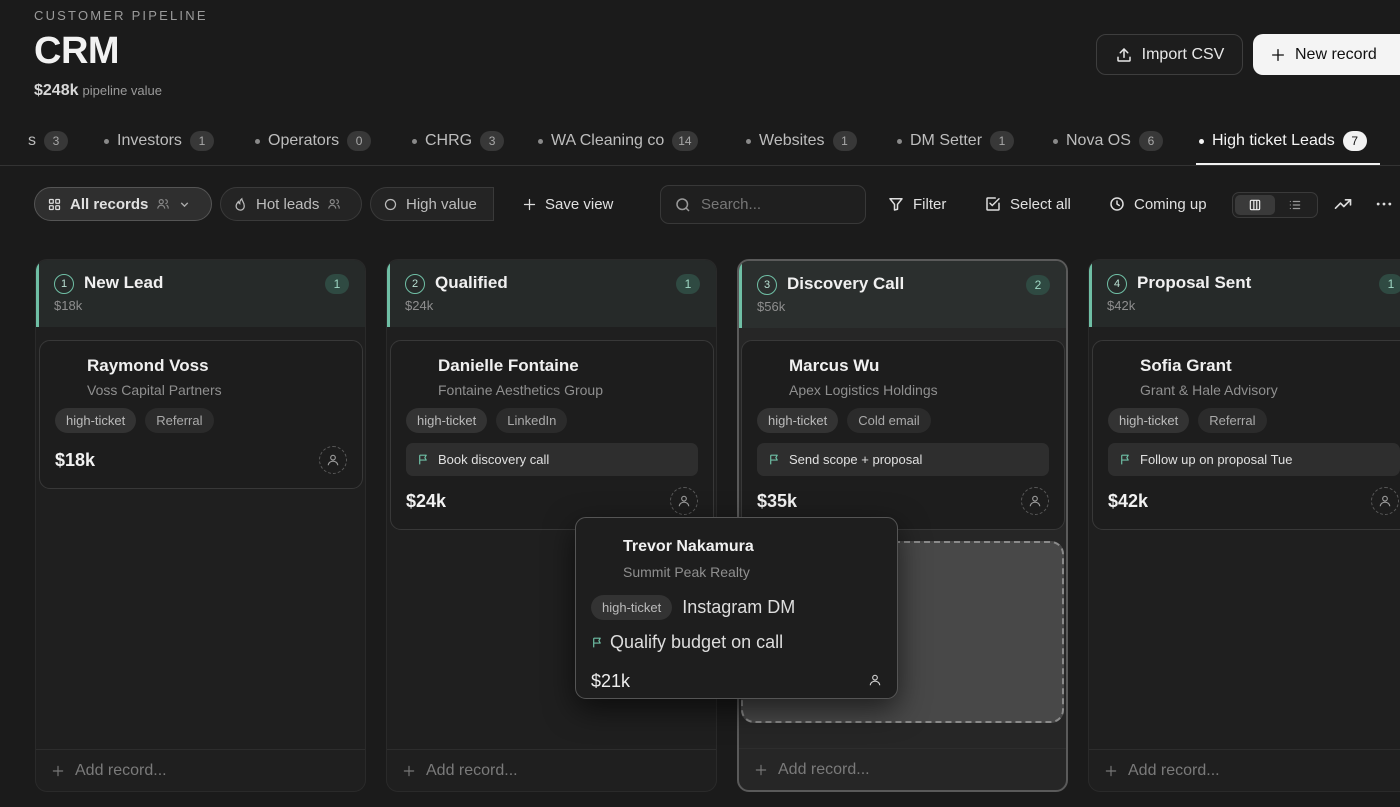 The image size is (1400, 807). I want to click on tab-operators: Operators 0, so click(313, 141).